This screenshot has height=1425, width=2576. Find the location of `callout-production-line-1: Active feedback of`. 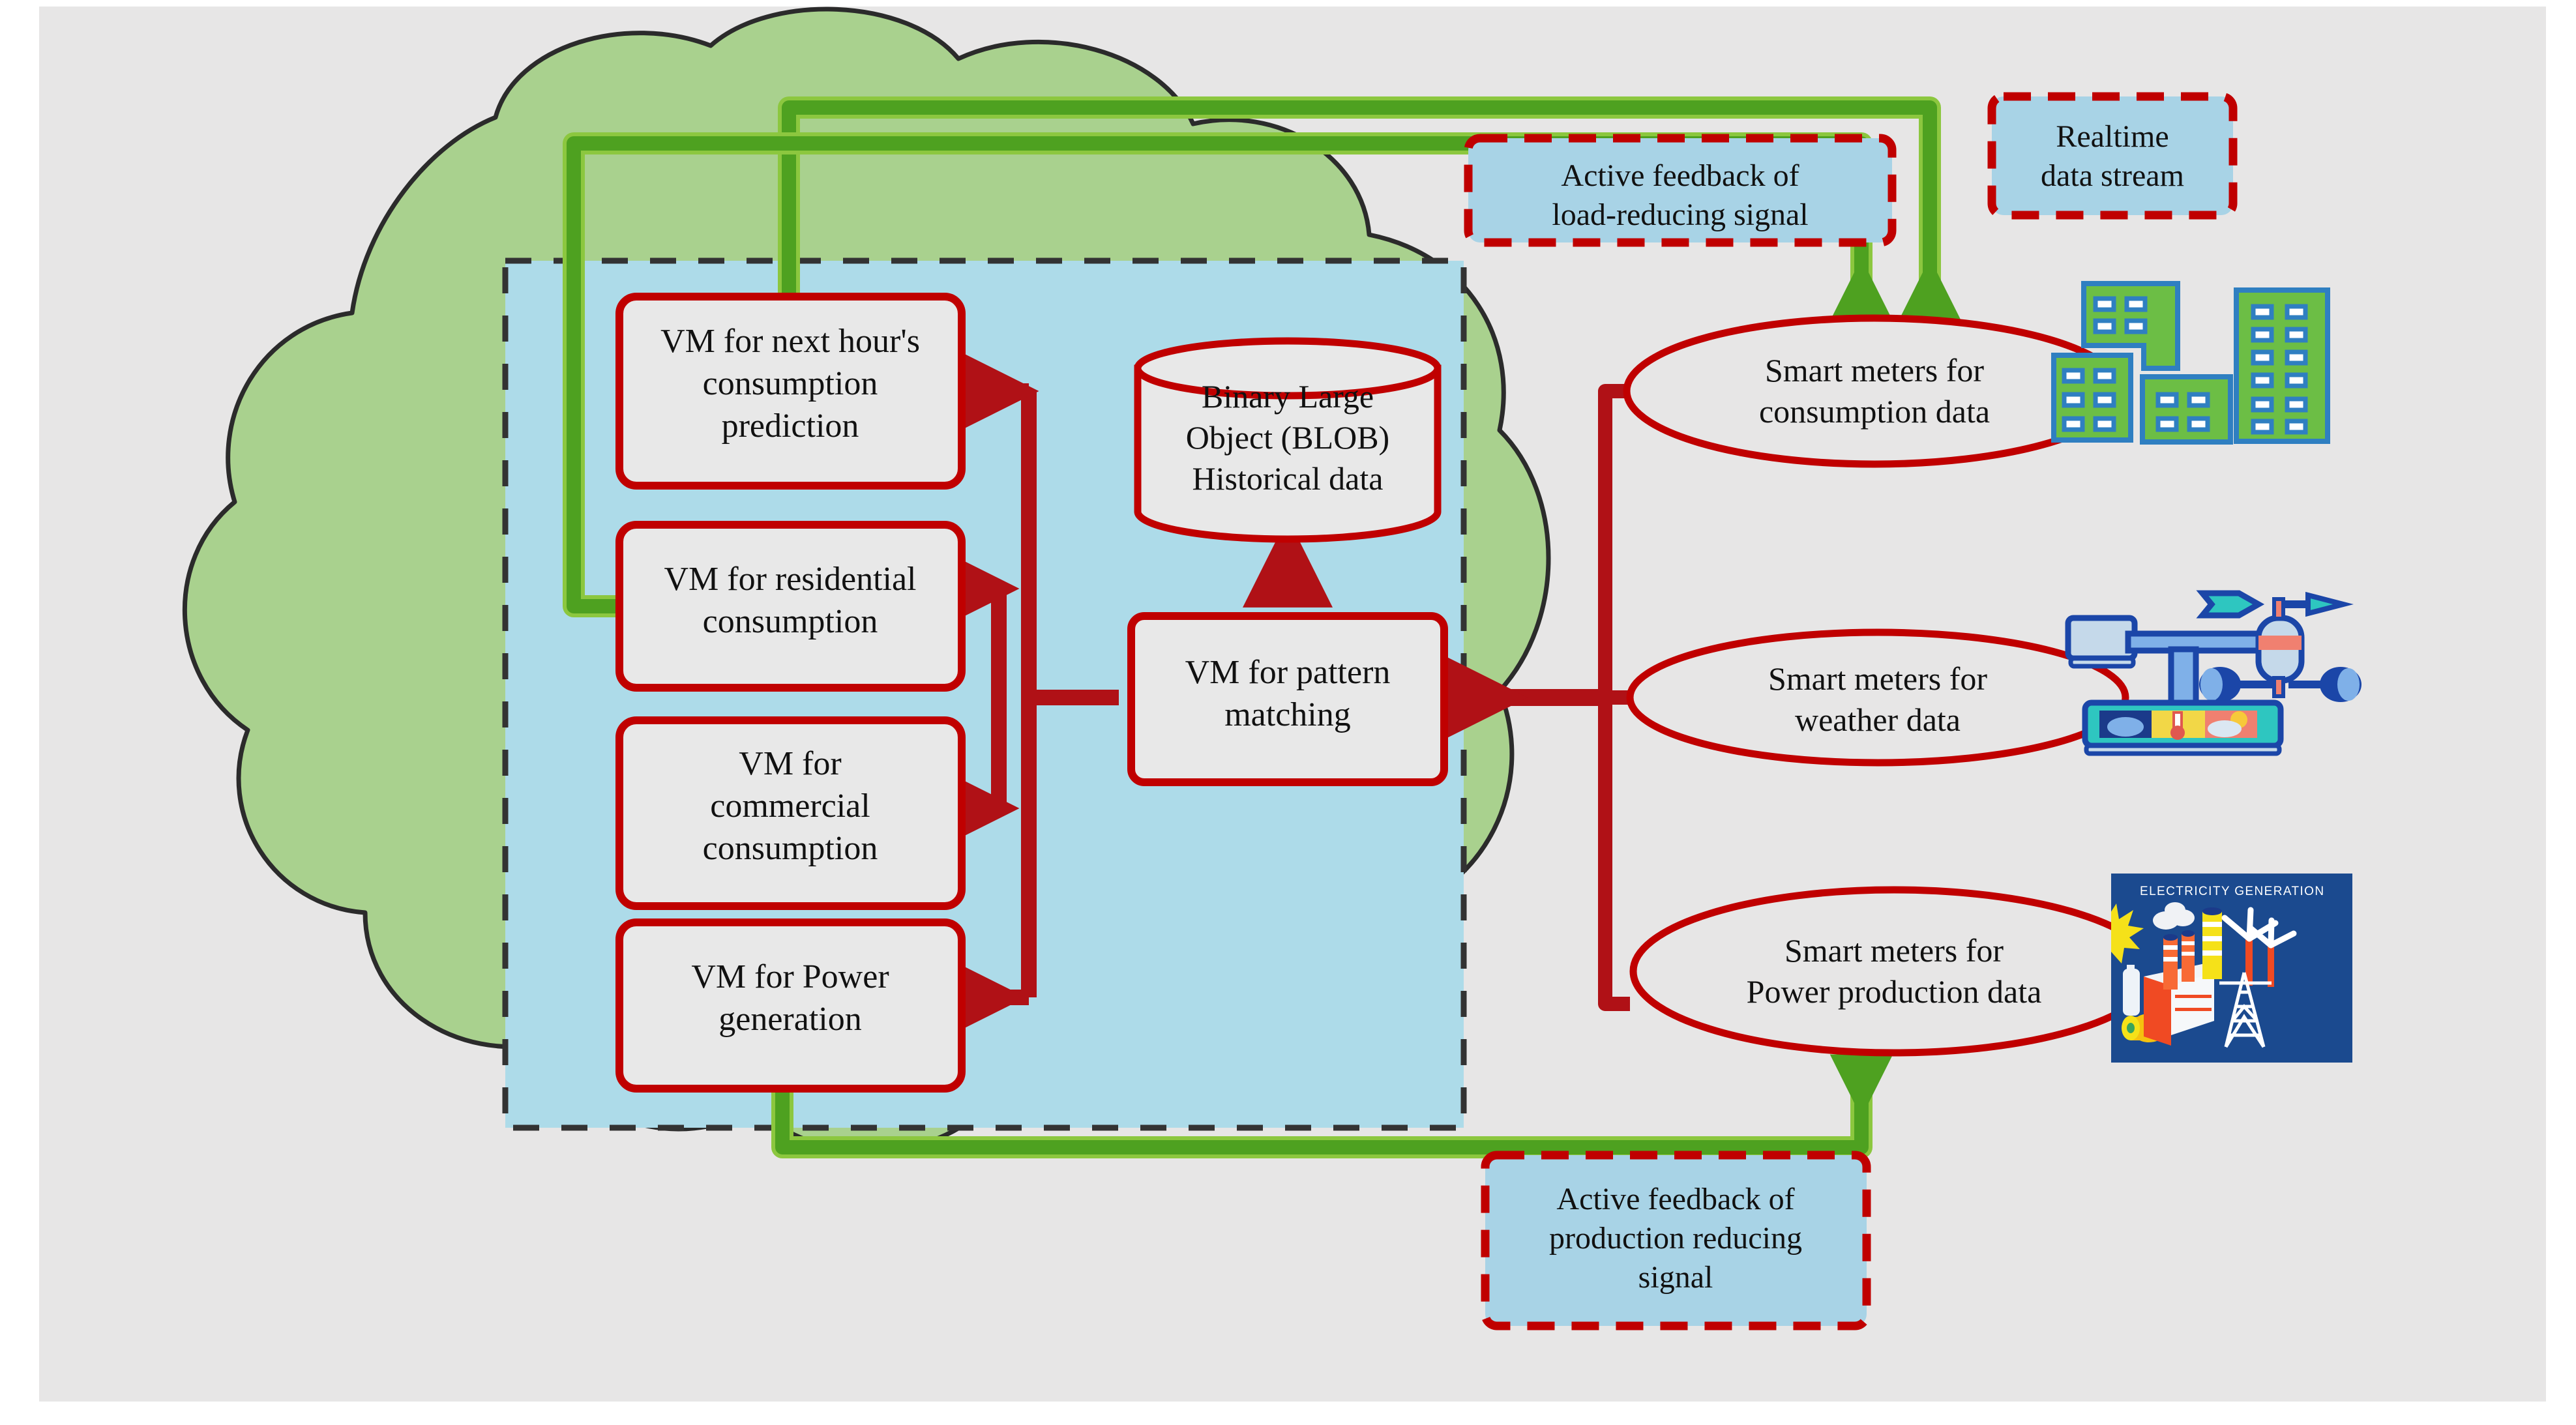

callout-production-line-1: Active feedback of is located at coordinates (1675, 1199).